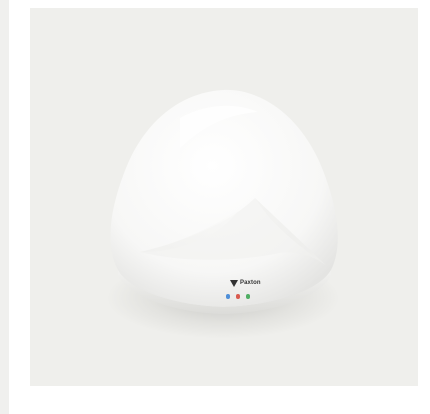 This screenshot has width=430, height=414. I want to click on brand-name: Paxton, so click(250, 283).